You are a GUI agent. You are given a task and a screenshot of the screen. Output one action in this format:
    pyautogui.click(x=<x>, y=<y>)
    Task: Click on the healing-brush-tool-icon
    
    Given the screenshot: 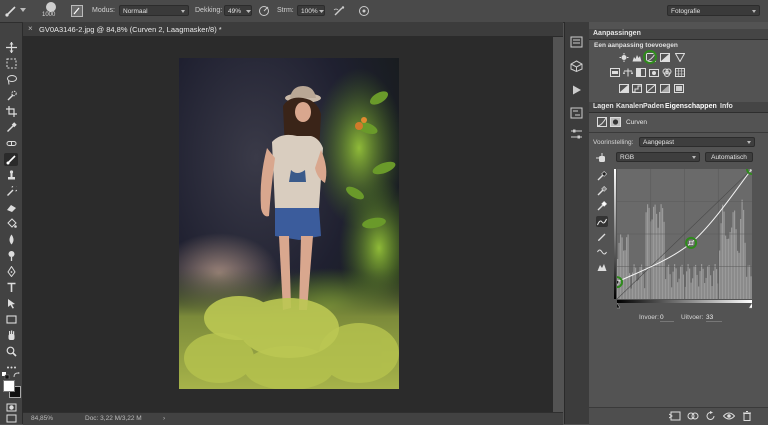 What is the action you would take?
    pyautogui.click(x=11, y=143)
    